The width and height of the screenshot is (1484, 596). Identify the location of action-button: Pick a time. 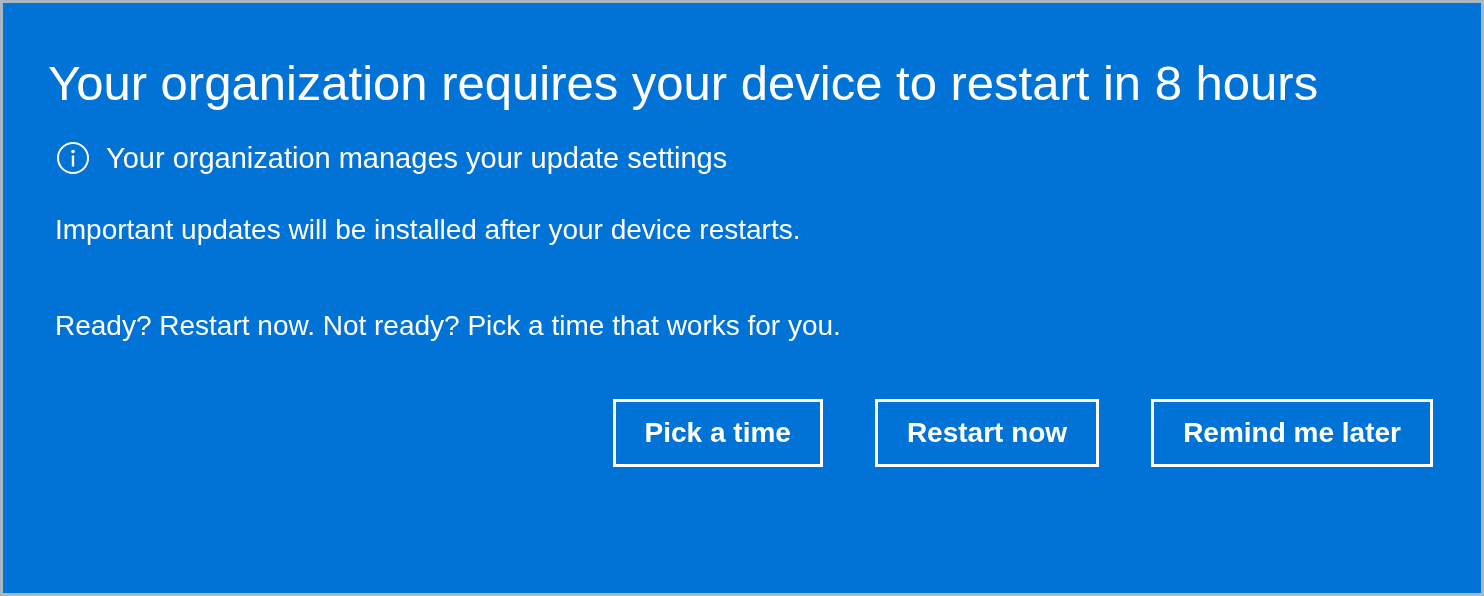
(717, 433).